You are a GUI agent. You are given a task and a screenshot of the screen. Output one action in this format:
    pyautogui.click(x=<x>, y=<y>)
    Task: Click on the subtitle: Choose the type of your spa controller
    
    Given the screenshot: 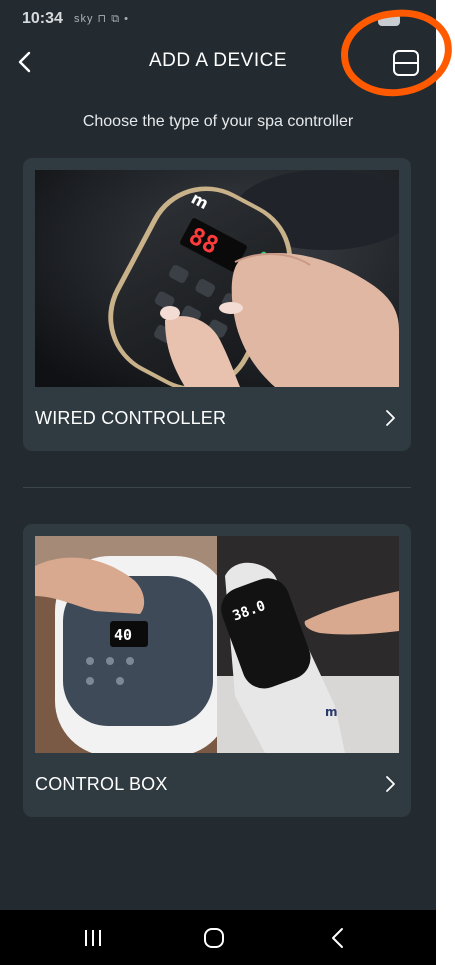 What is the action you would take?
    pyautogui.click(x=218, y=121)
    